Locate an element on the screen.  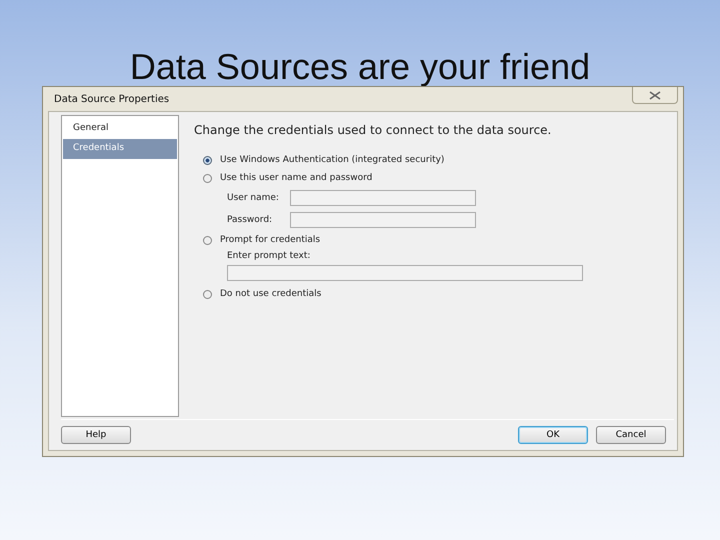
close-icon is located at coordinates (655, 95).